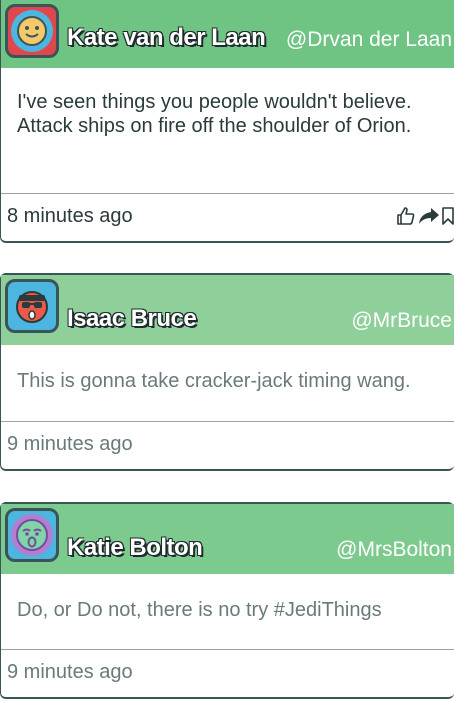  I want to click on post-header: Kate van der Laan @Drvan der Laan, so click(227, 34).